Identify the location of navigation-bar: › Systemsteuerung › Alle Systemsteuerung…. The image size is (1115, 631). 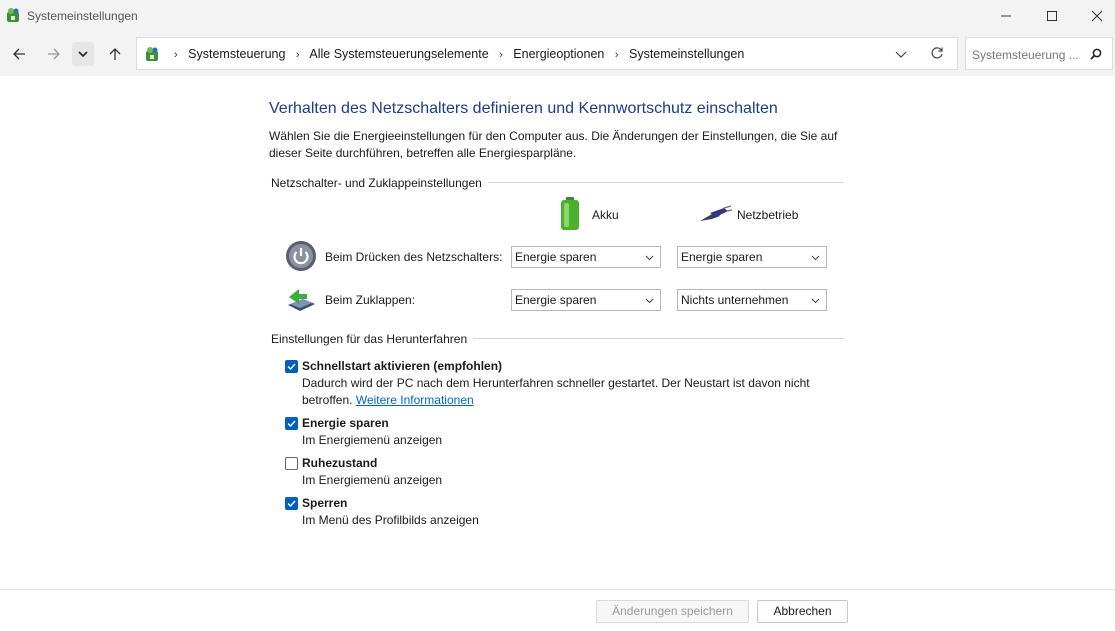
(557, 54).